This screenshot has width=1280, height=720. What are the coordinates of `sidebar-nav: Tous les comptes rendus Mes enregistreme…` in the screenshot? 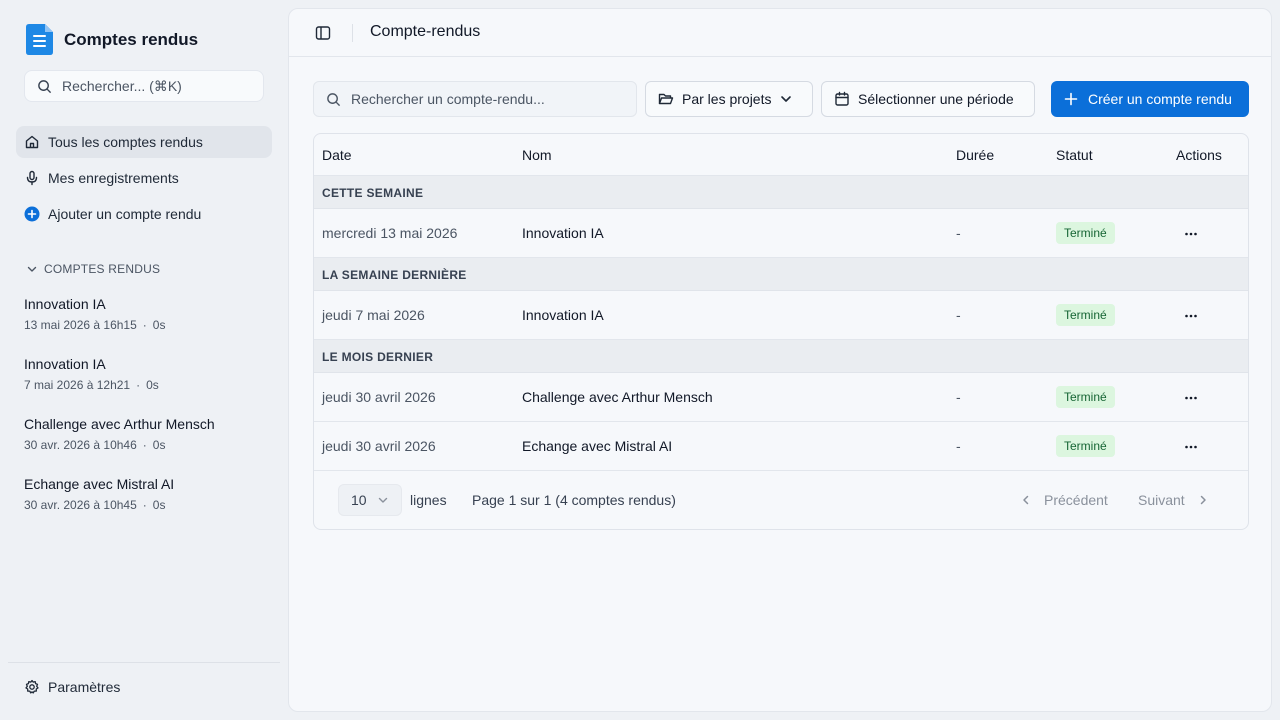 It's located at (144, 180).